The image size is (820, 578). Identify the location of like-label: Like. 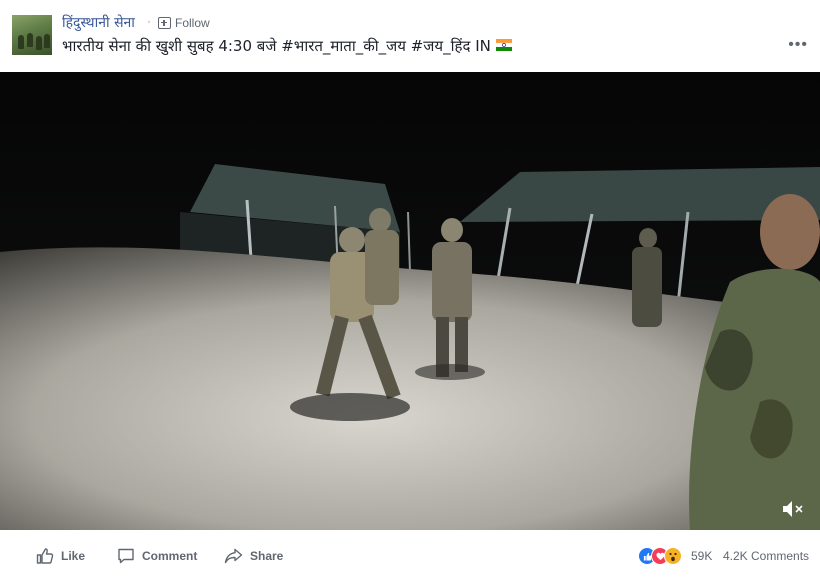
(73, 556).